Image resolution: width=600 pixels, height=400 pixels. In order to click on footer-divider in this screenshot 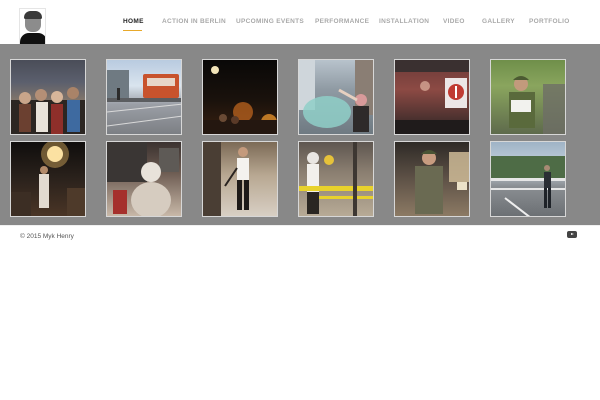, I will do `click(300, 225)`.